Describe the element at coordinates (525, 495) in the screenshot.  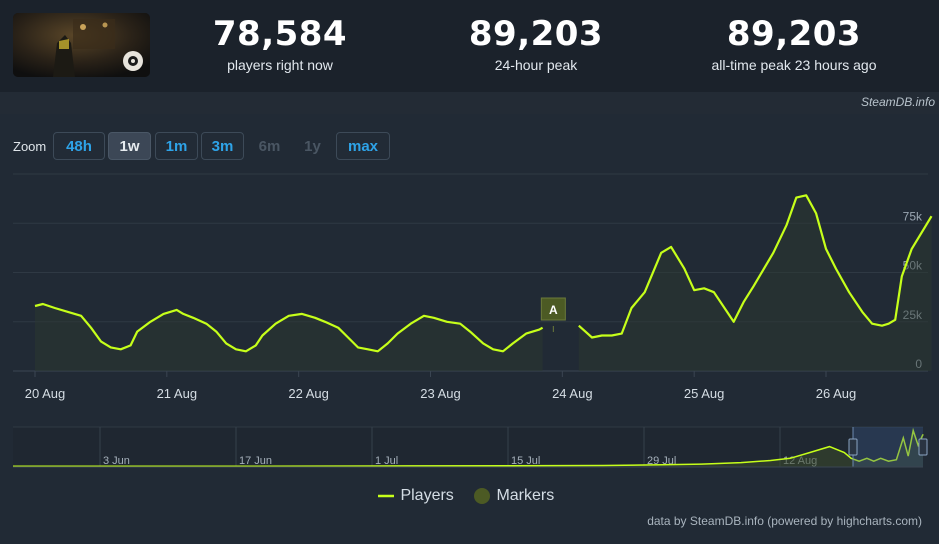
I see `legend-label-markers: Markers` at that location.